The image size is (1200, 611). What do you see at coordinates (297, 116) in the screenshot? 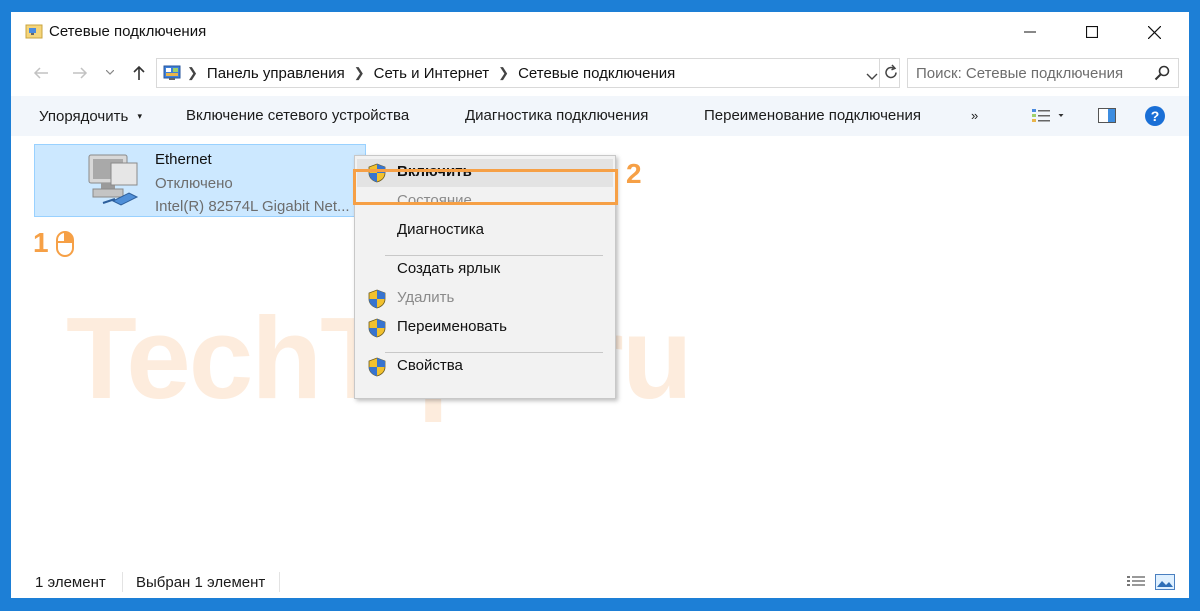
I see `enable-device-button: Включение сетевого устройства` at bounding box center [297, 116].